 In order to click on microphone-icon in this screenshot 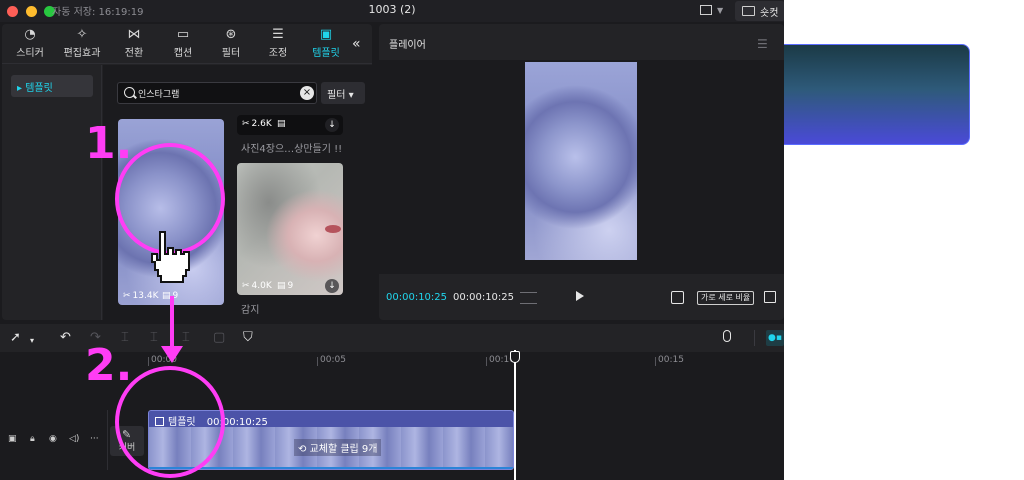, I will do `click(727, 336)`.